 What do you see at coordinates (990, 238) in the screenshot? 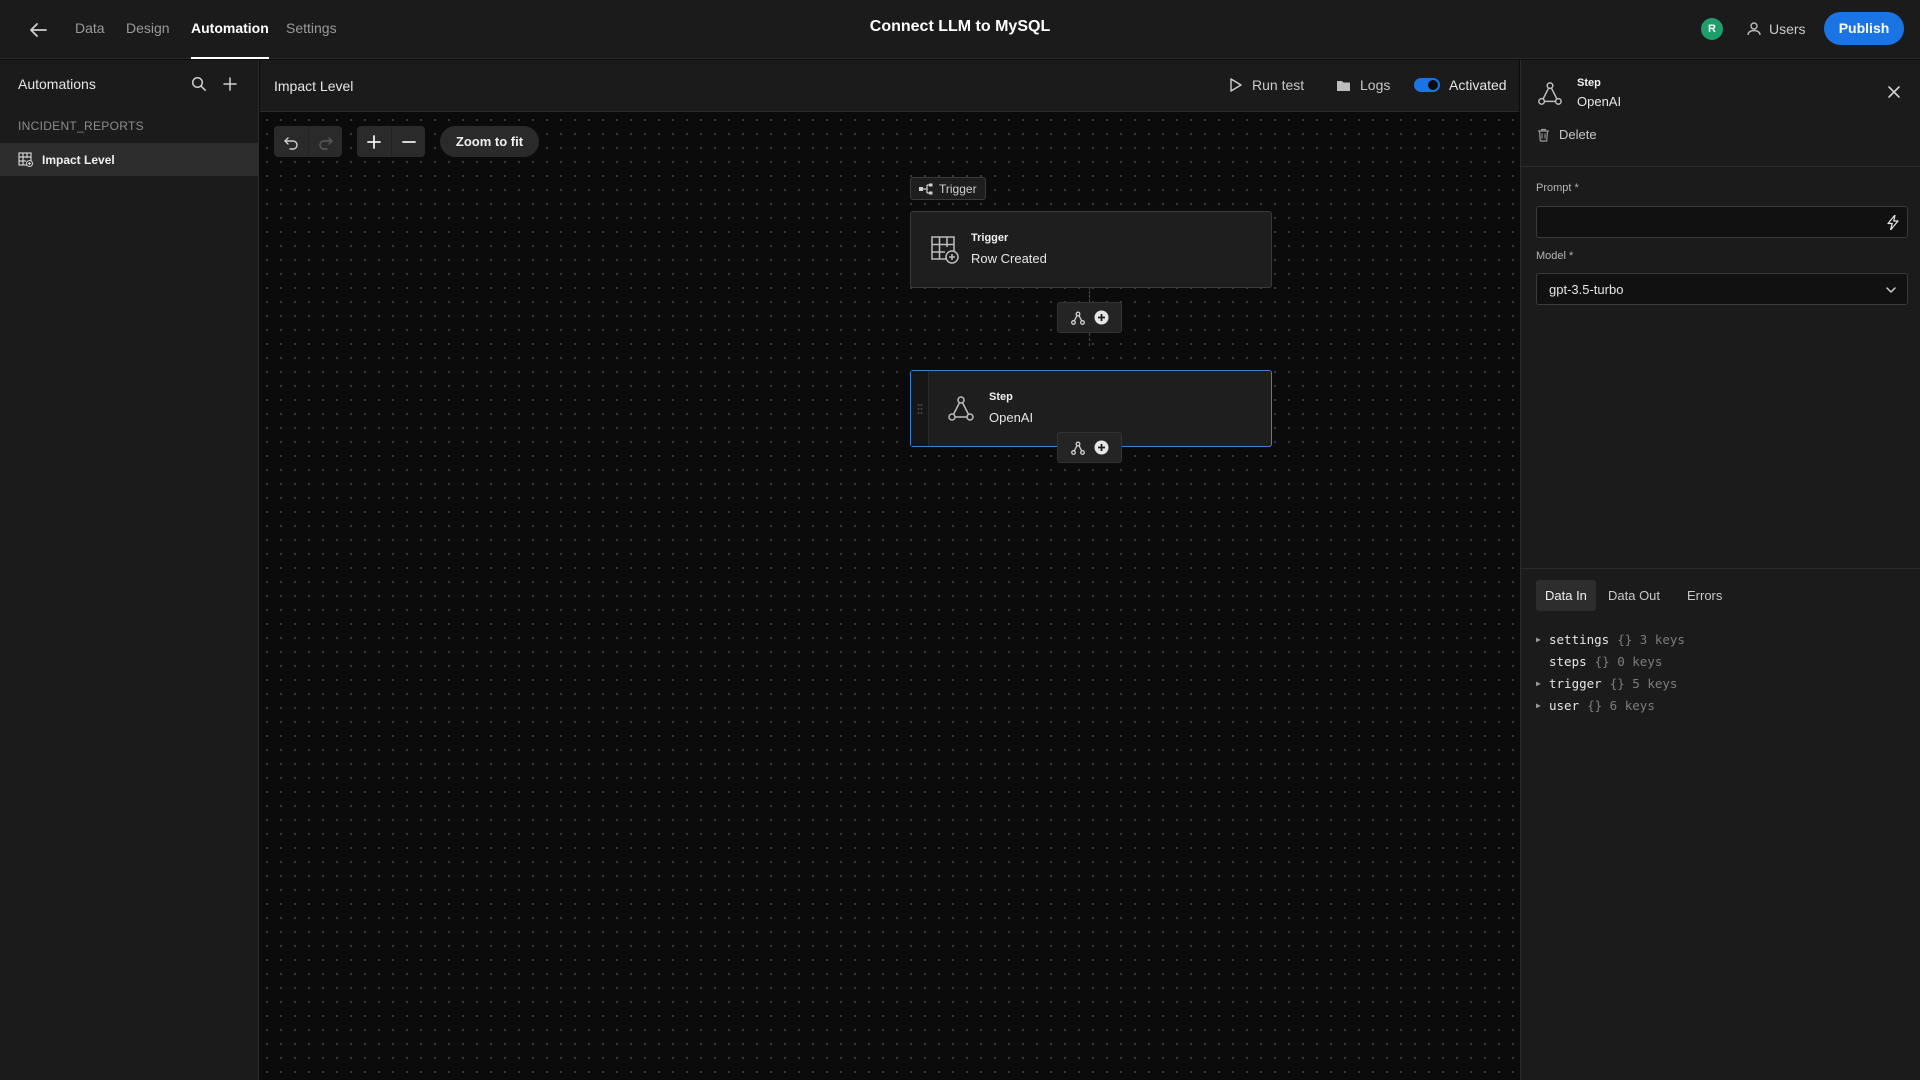
I see `node-kicker: Trigger` at bounding box center [990, 238].